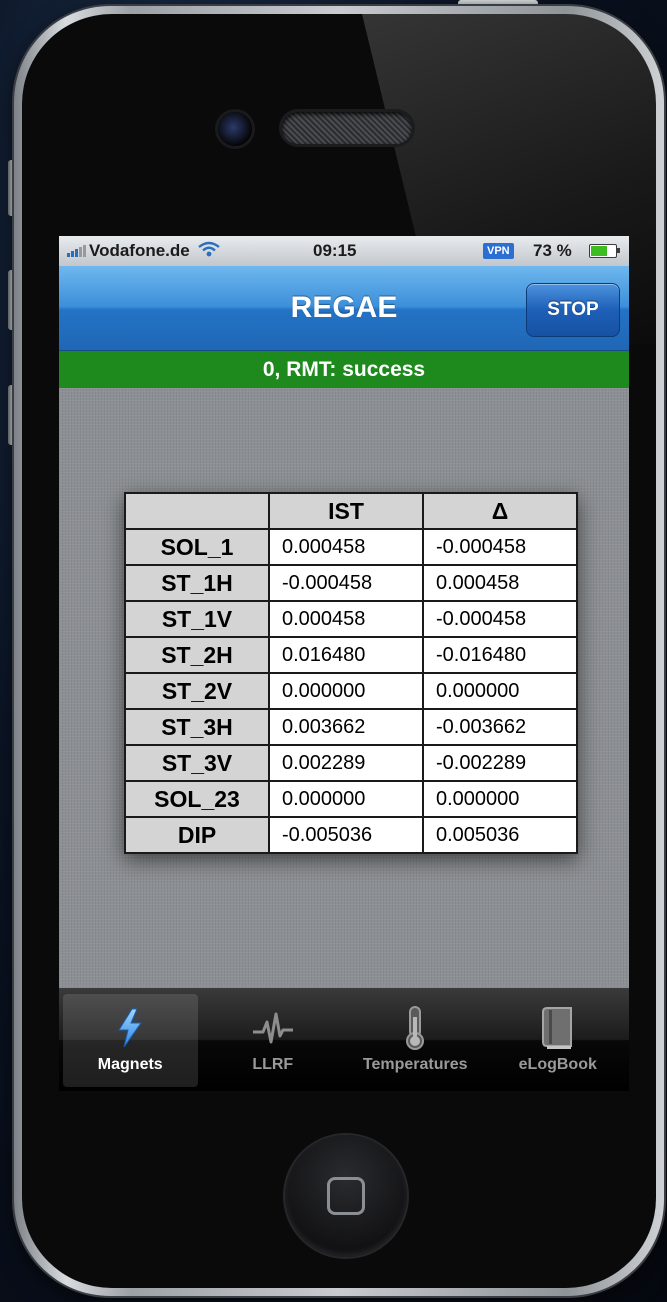 This screenshot has width=667, height=1302. I want to click on home-square-icon, so click(346, 1196).